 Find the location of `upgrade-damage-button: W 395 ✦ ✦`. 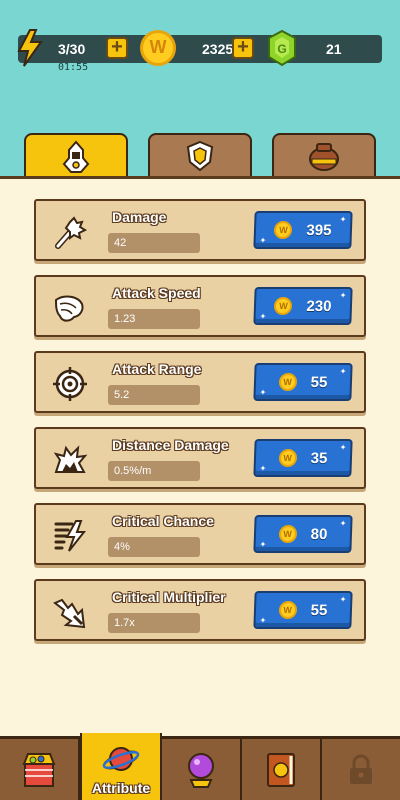

upgrade-damage-button: W 395 ✦ ✦ is located at coordinates (303, 230).